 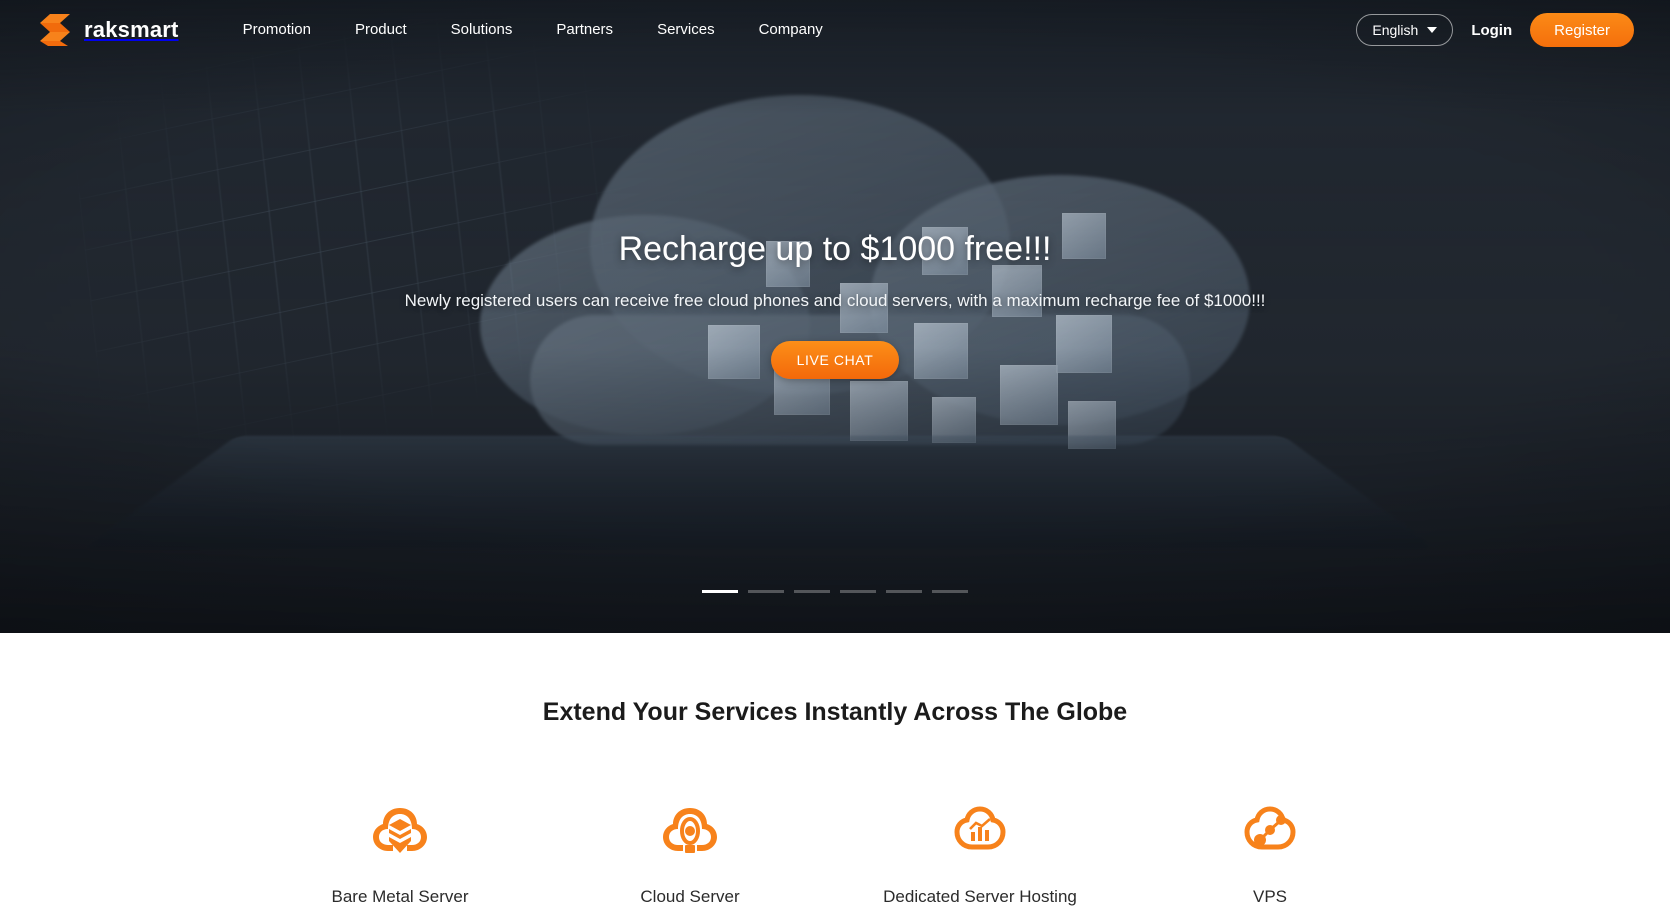 I want to click on service-label: Cloud Server, so click(x=690, y=896).